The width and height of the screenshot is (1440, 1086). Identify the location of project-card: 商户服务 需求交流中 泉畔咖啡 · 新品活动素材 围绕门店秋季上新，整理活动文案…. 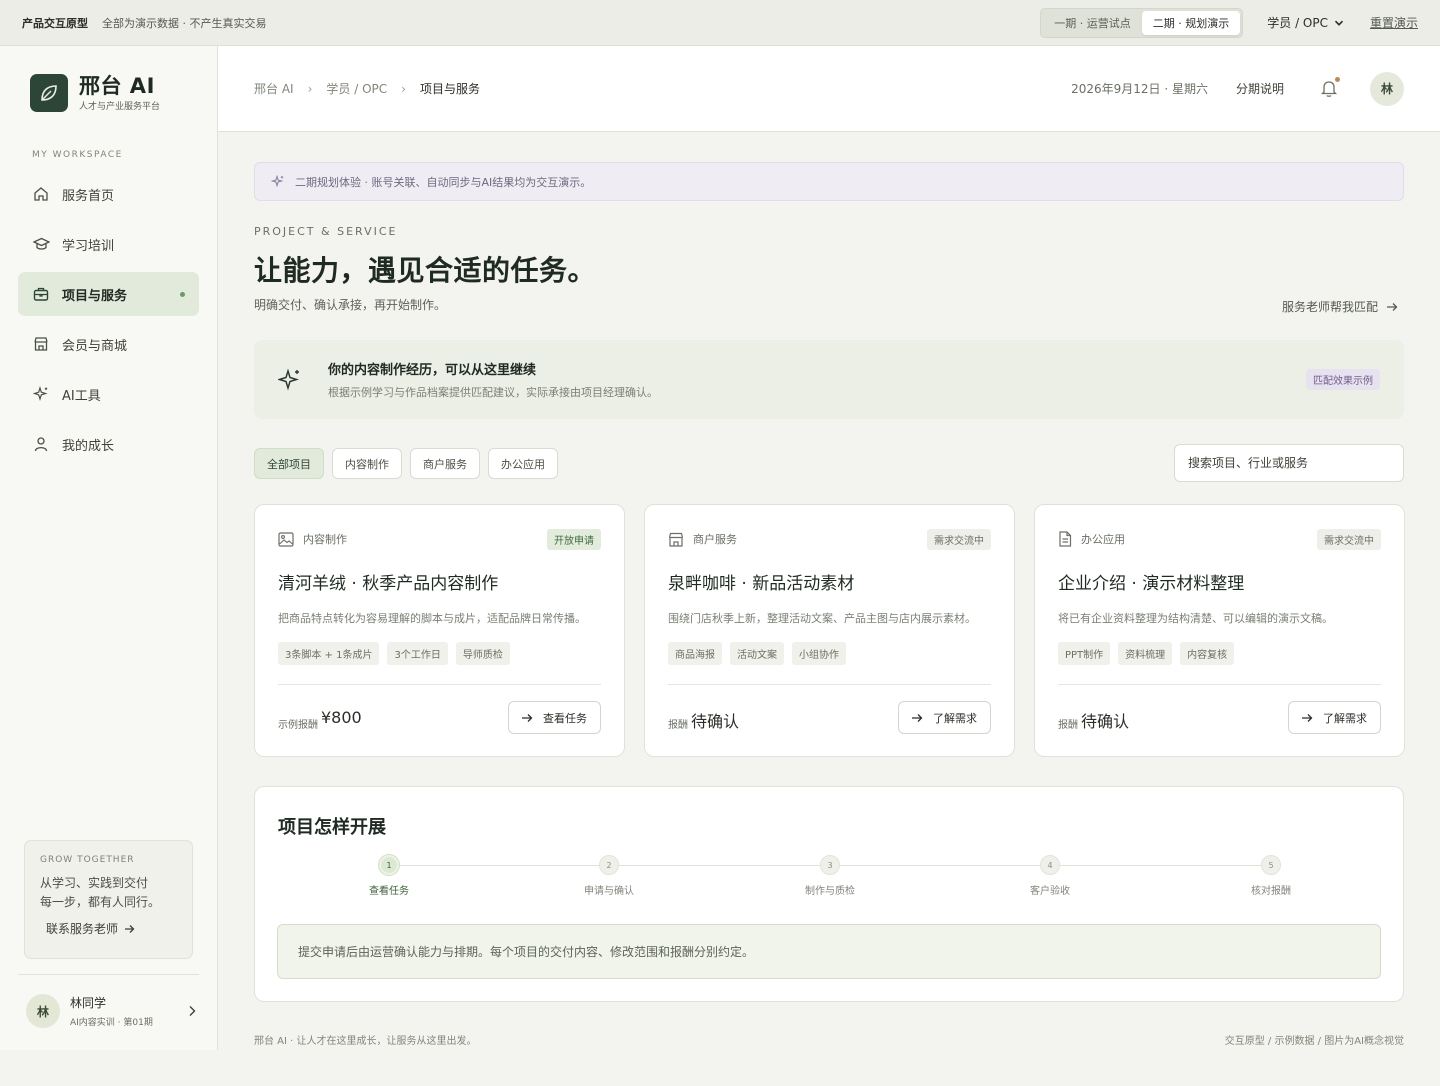
(829, 630).